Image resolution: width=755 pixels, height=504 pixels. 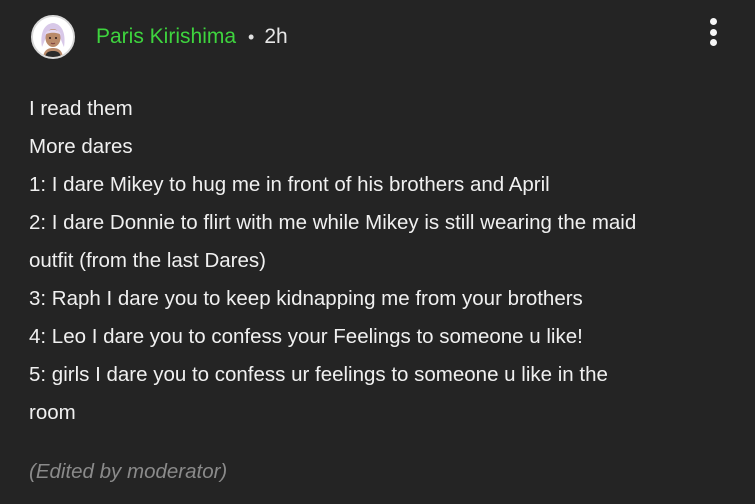 I want to click on character-avatar-icon, so click(x=53, y=37).